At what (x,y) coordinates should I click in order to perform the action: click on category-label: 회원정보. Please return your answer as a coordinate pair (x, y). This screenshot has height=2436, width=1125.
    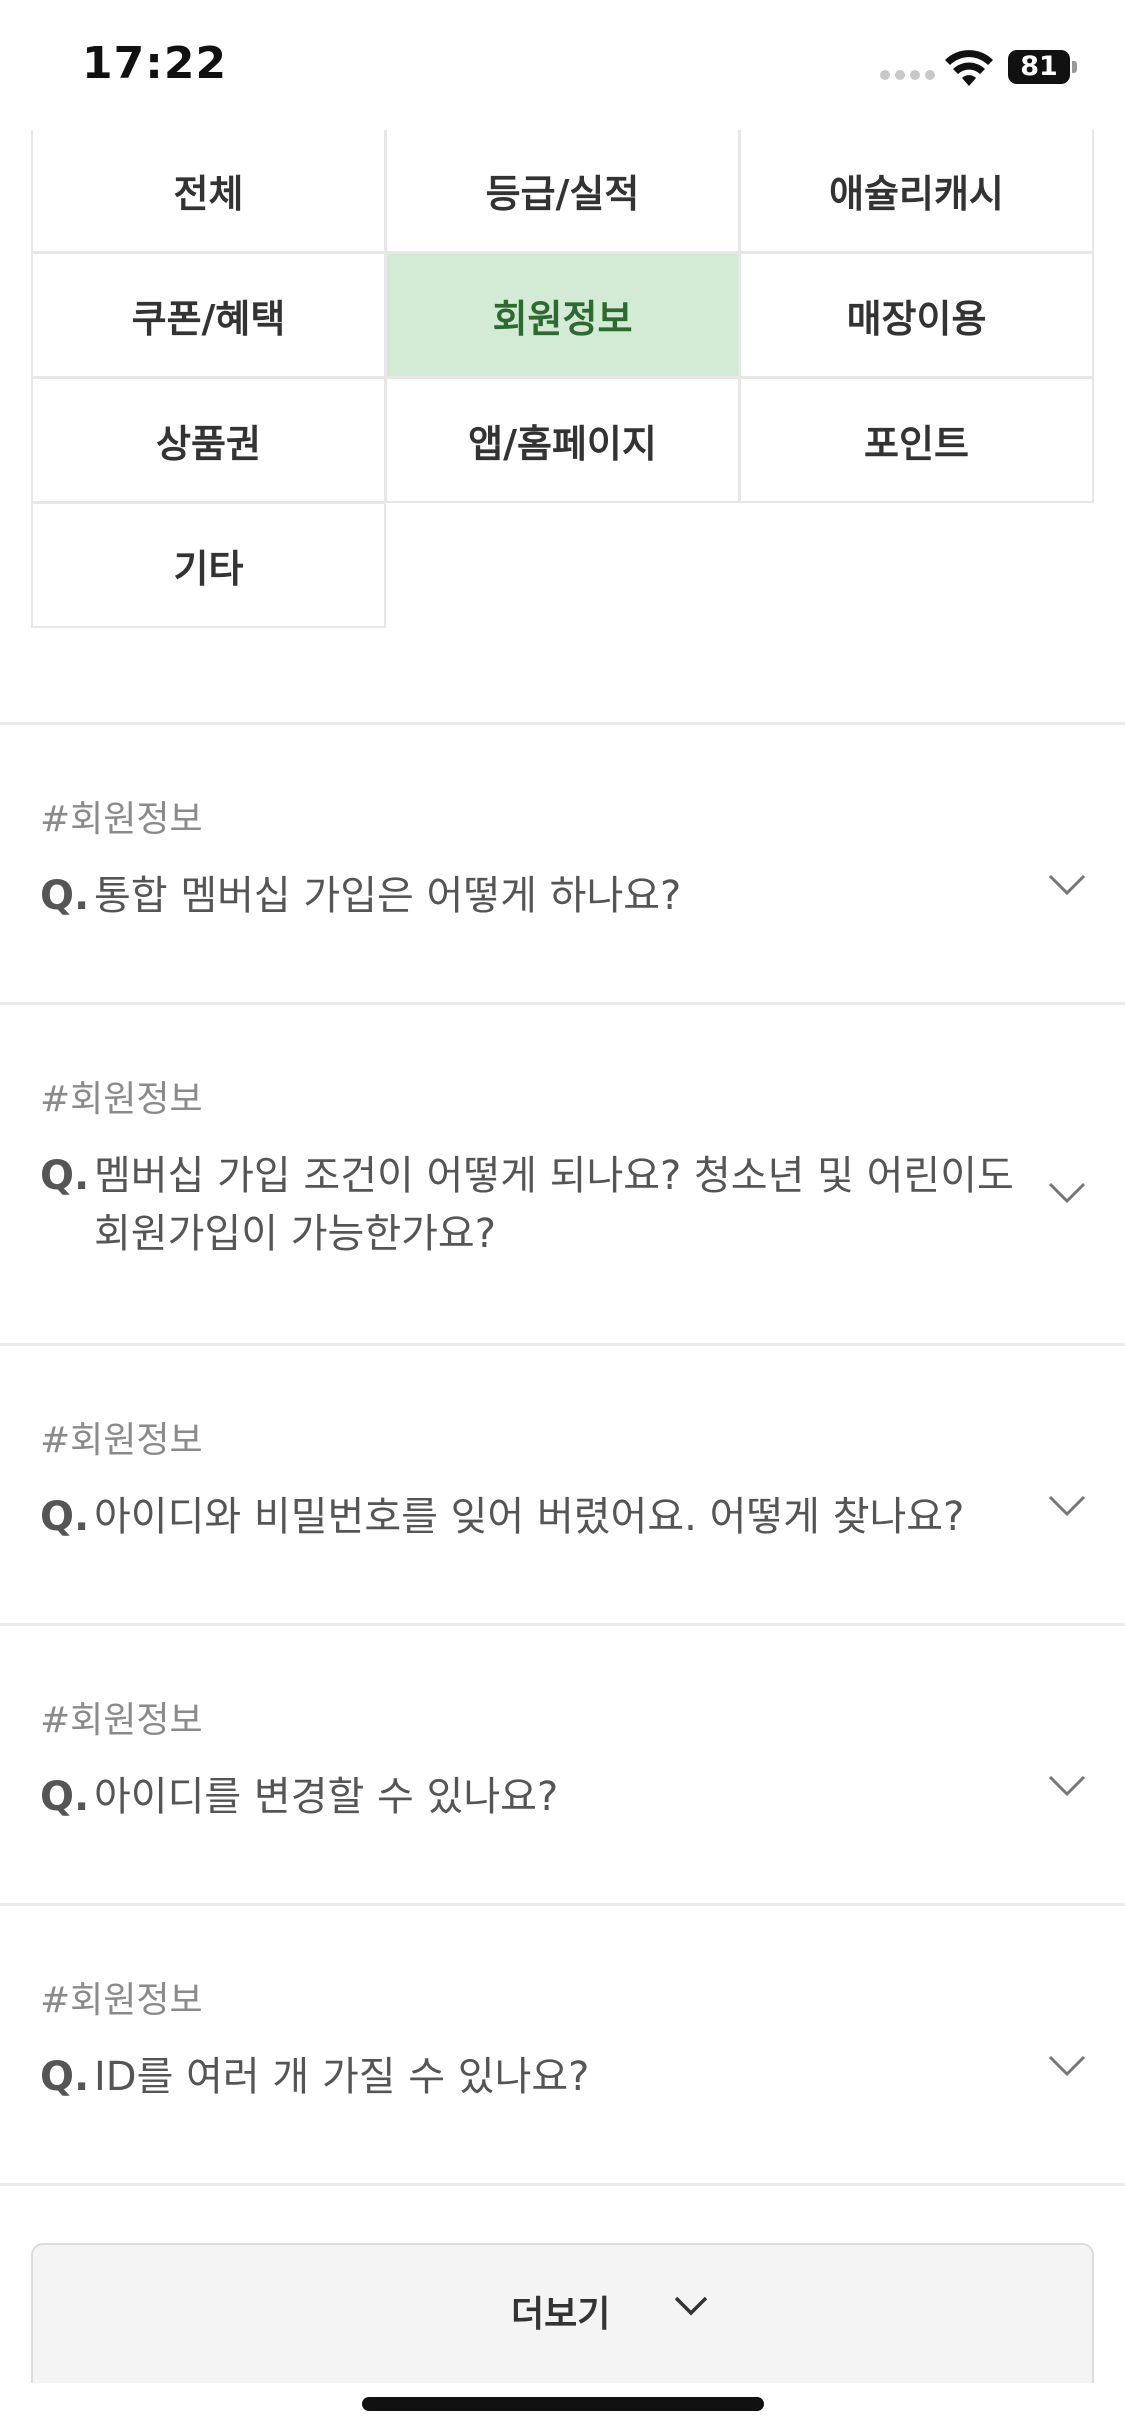
    Looking at the image, I should click on (562, 318).